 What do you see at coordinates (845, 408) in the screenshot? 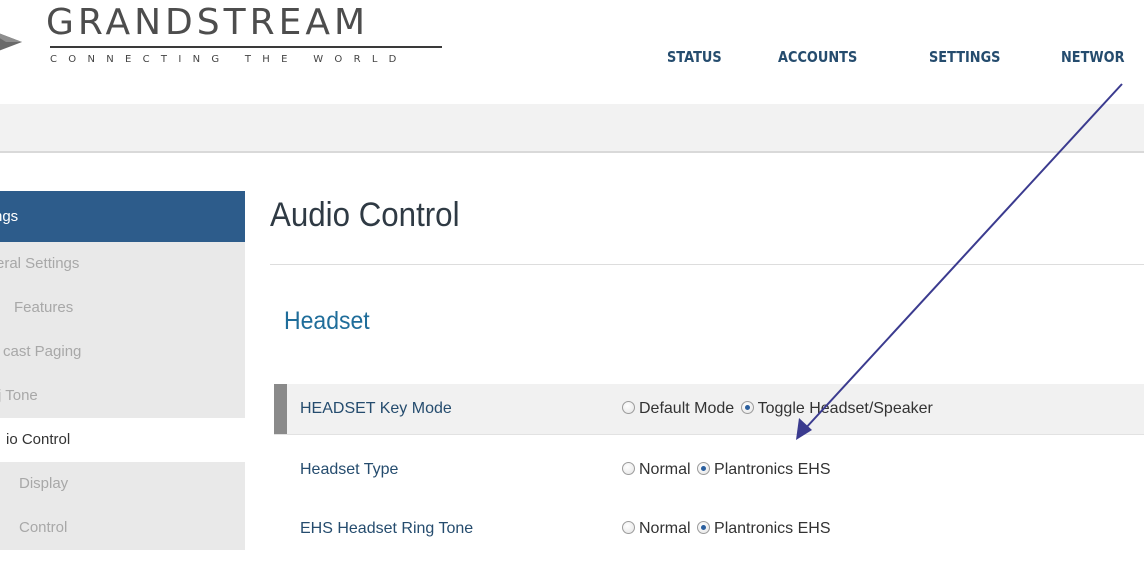
I see `option-label: Toggle Headset/Speaker` at bounding box center [845, 408].